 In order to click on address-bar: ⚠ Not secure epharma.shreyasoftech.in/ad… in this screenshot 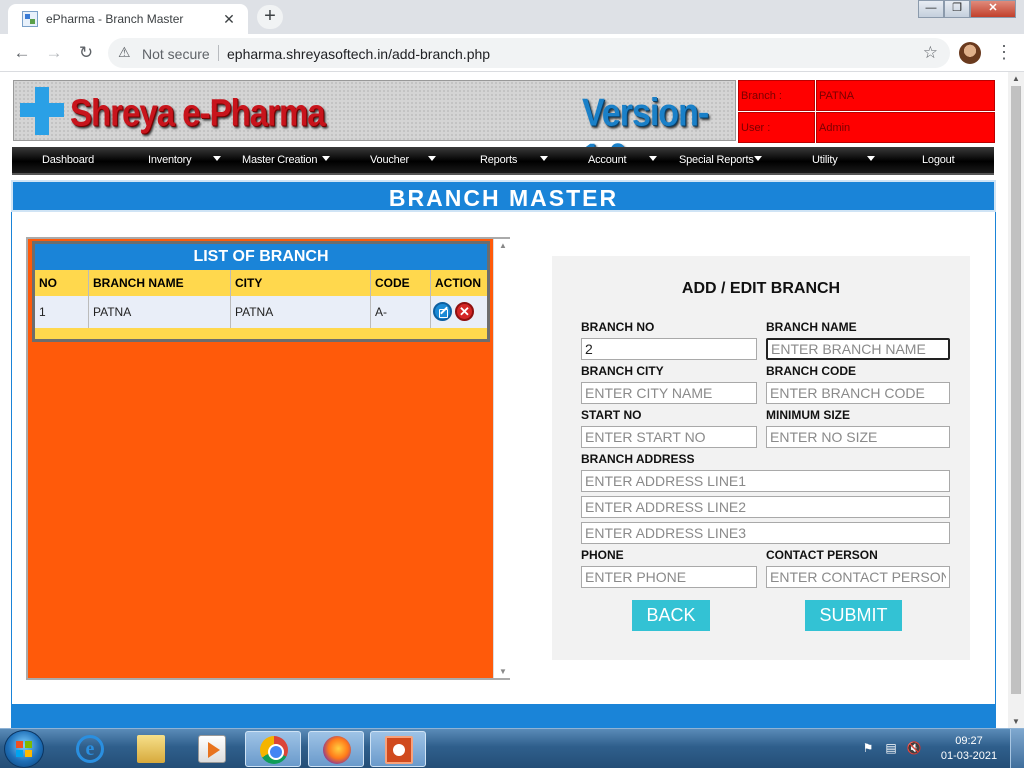, I will do `click(529, 53)`.